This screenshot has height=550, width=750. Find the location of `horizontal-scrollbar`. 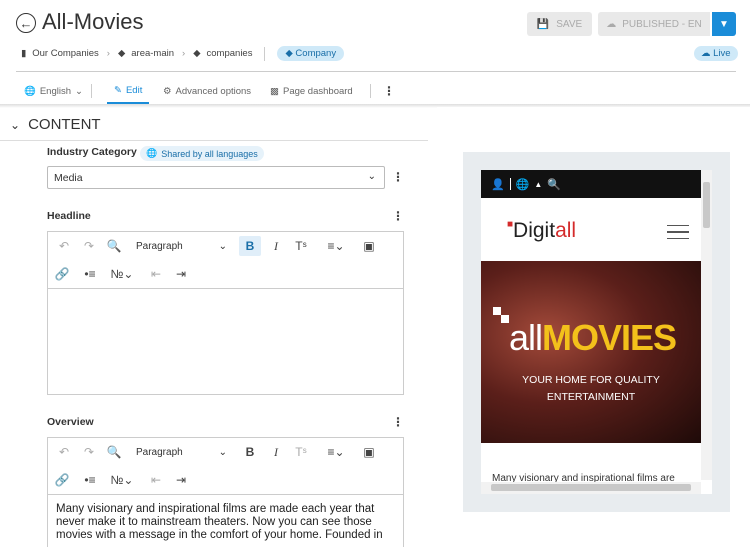

horizontal-scrollbar is located at coordinates (591, 488).